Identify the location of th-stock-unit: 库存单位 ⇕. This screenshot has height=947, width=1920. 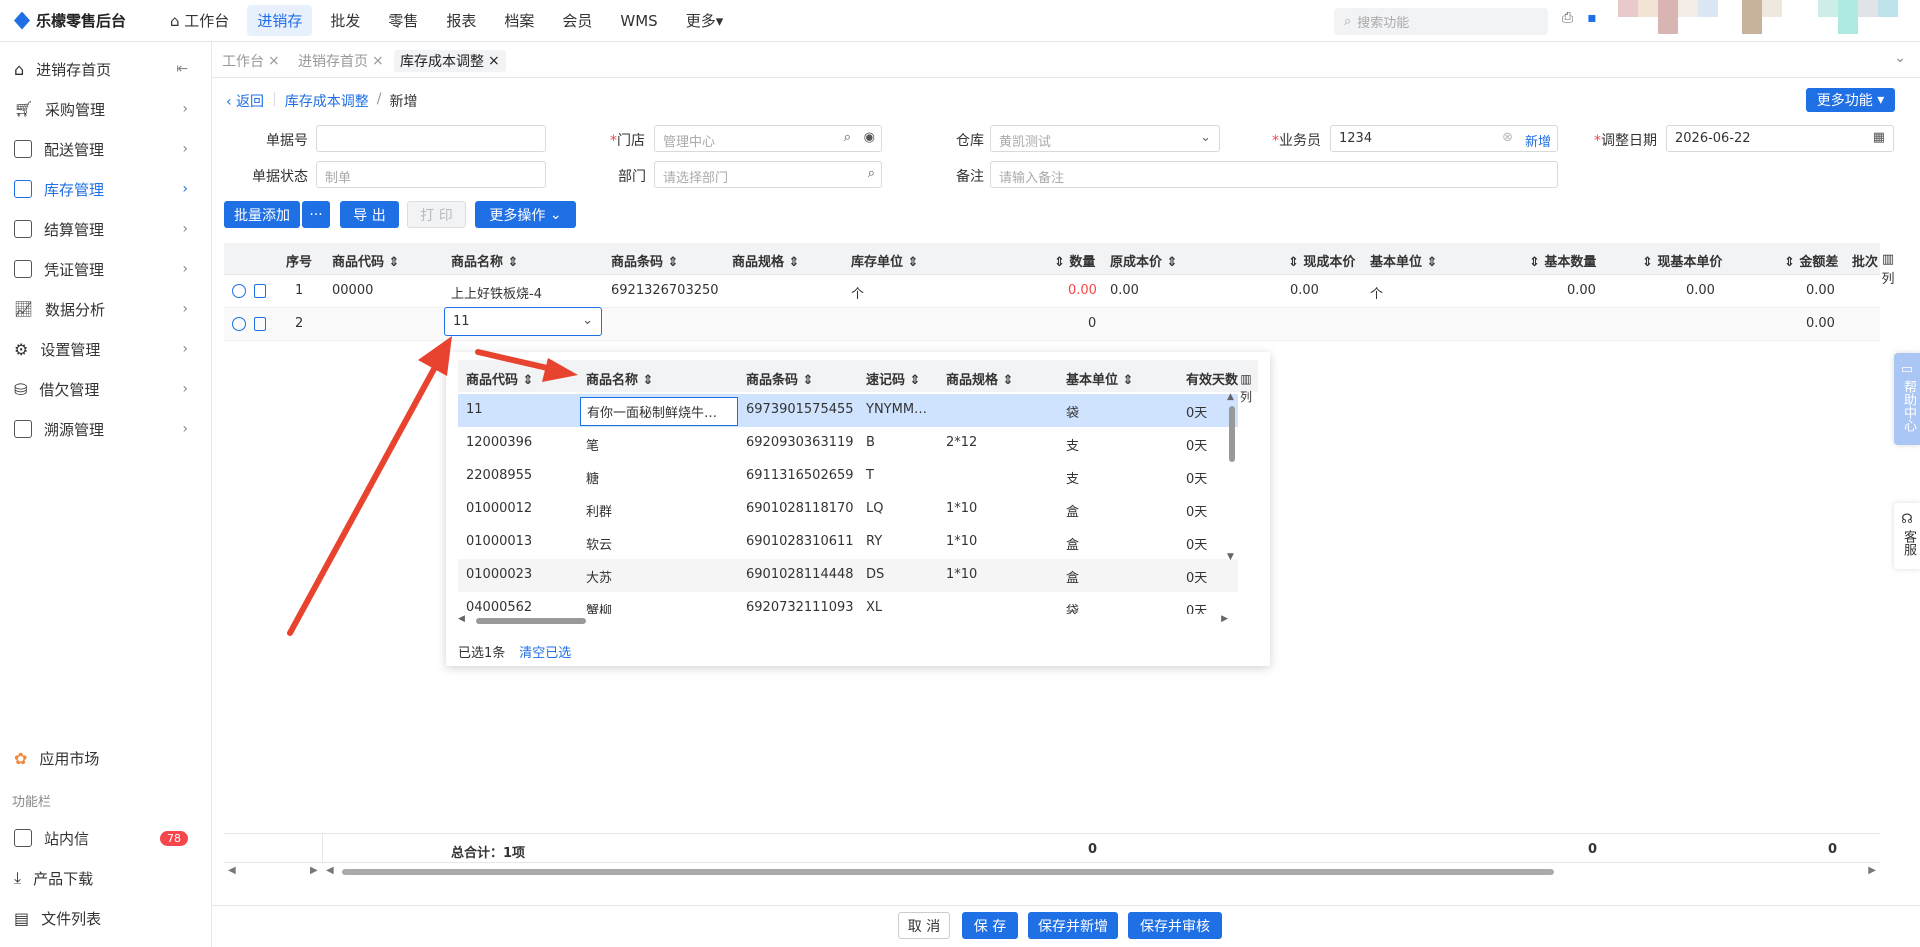
(884, 260).